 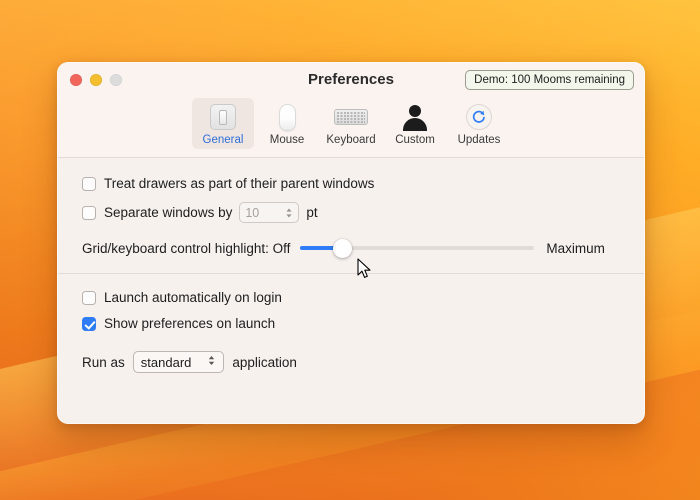 What do you see at coordinates (549, 80) in the screenshot?
I see `demo-status-badge: Demo: 100 Mooms remaining` at bounding box center [549, 80].